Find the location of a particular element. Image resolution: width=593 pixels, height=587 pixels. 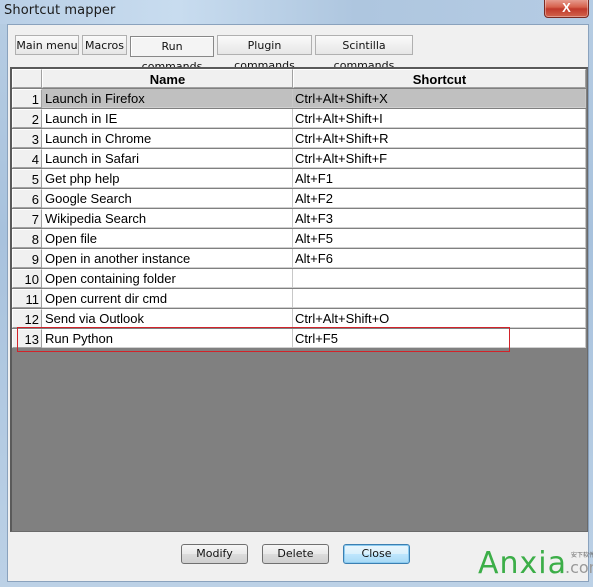

shortcut-cell: Alt+F3 is located at coordinates (439, 218).